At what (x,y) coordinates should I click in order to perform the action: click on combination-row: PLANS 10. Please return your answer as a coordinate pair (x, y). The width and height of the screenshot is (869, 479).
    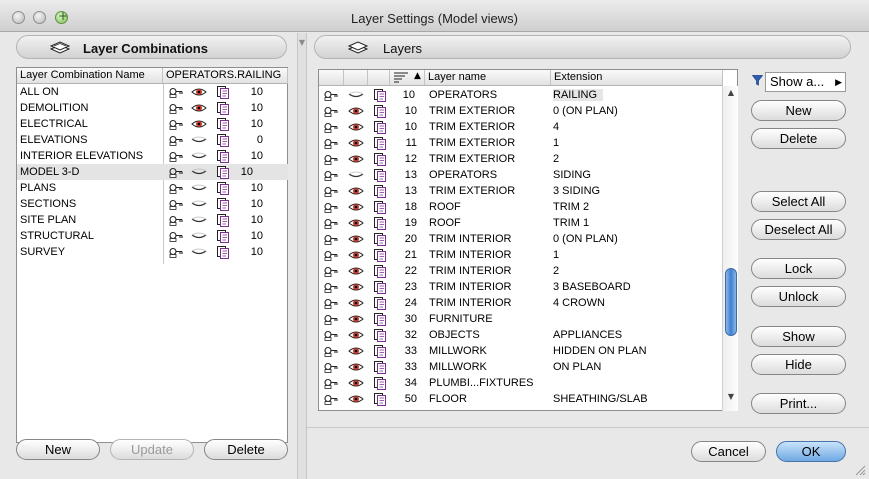
    Looking at the image, I should click on (152, 188).